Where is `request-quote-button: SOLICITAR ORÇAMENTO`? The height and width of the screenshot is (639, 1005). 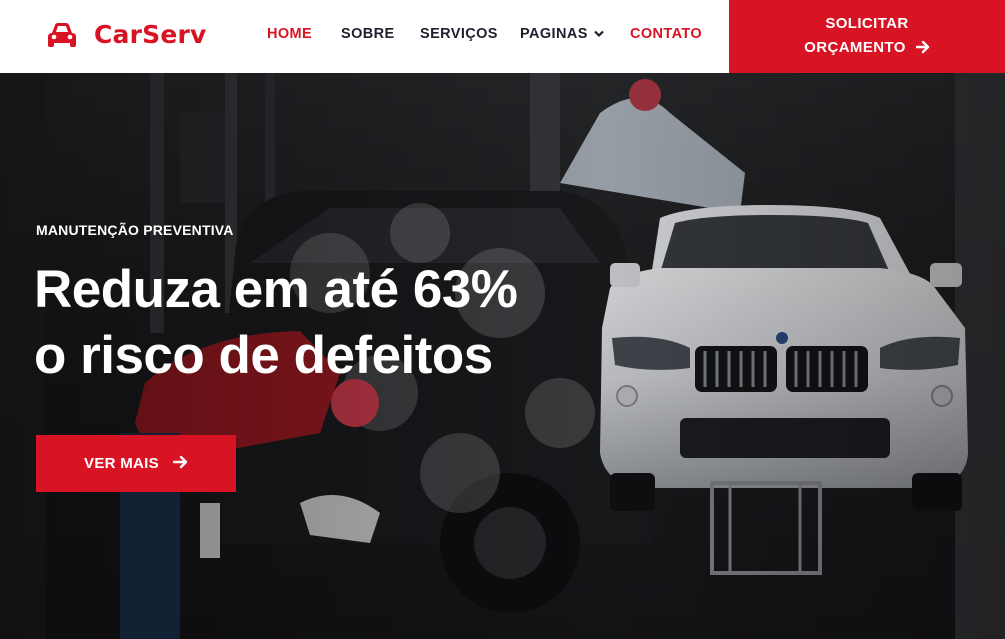 request-quote-button: SOLICITAR ORÇAMENTO is located at coordinates (867, 36).